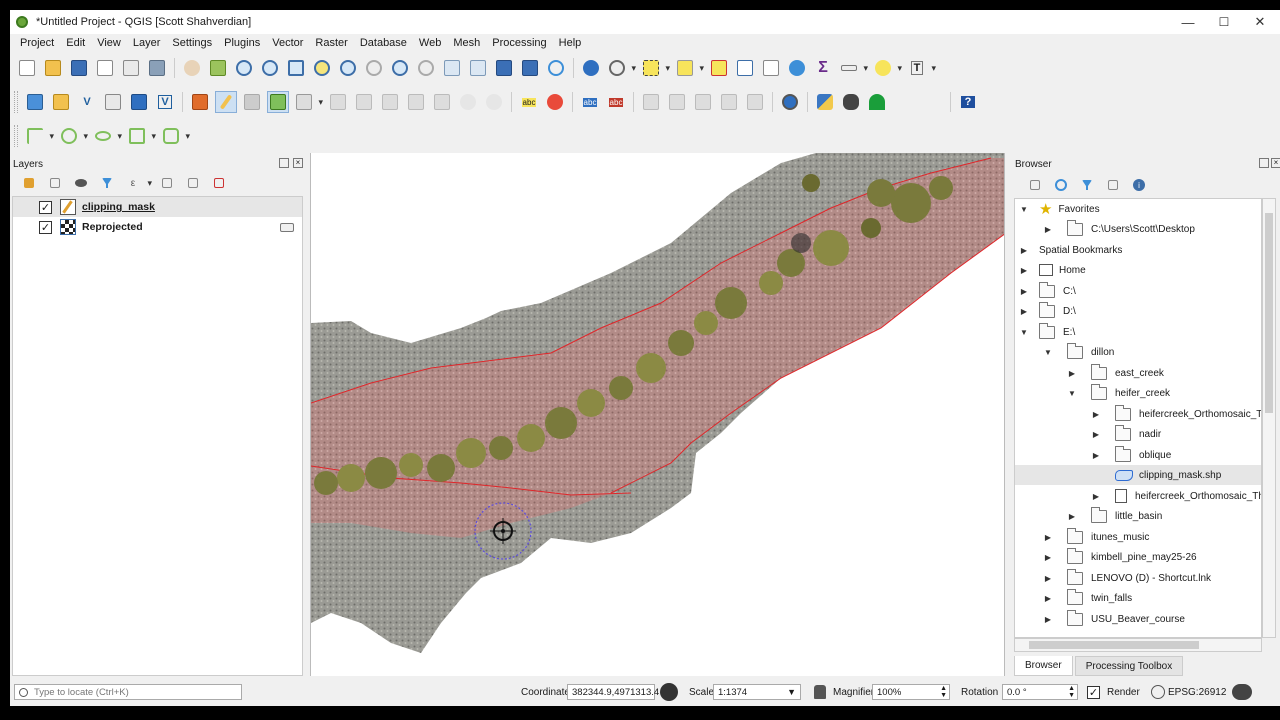 The image size is (1280, 720). I want to click on menu-project: Project, so click(37, 43).